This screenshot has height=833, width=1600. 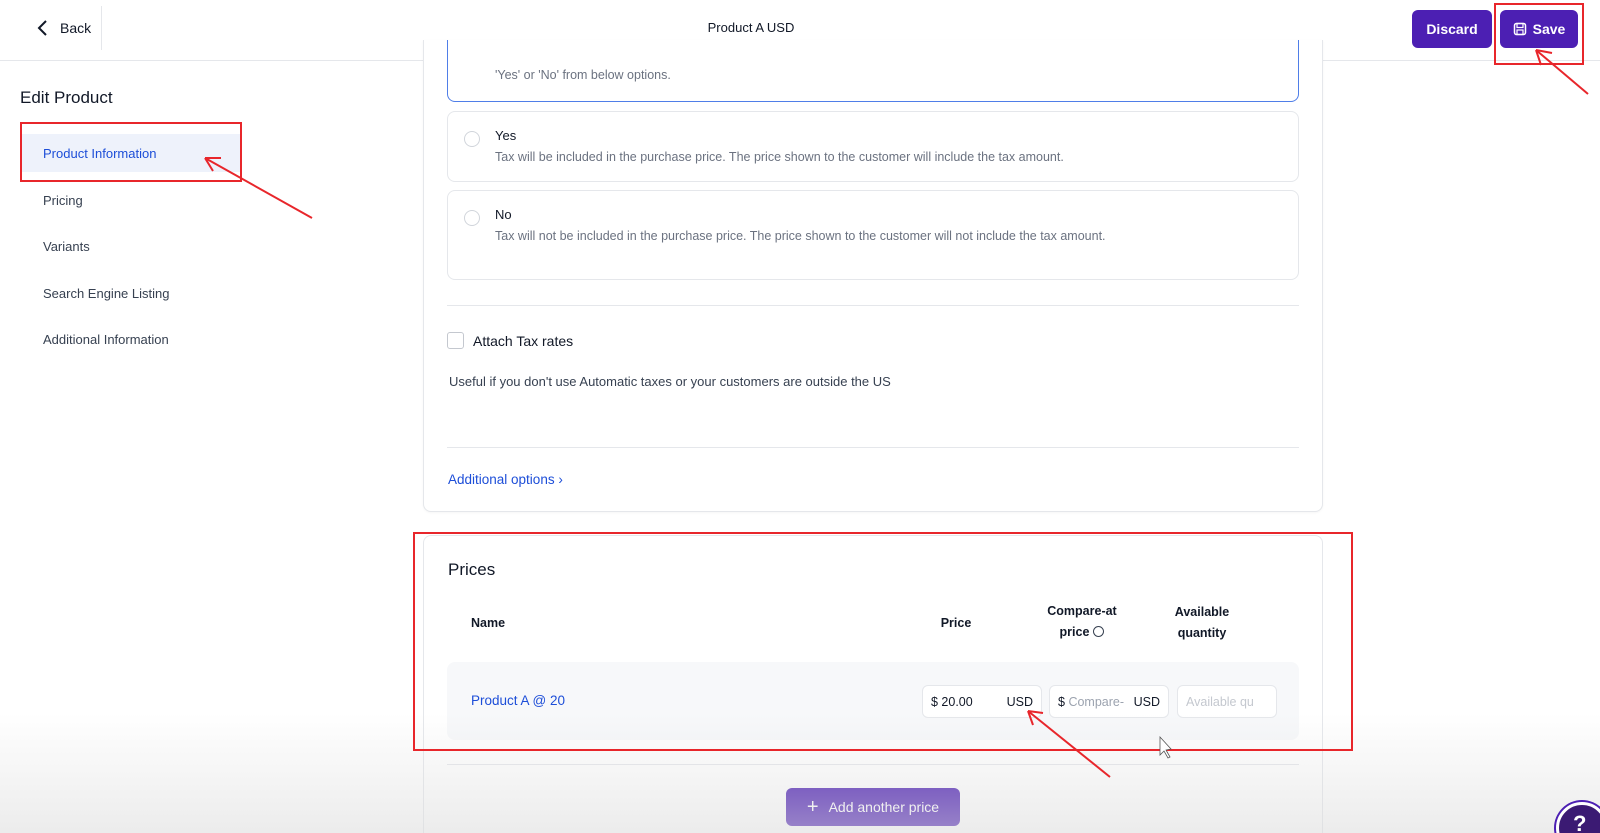 I want to click on attach-tax-checkbox, so click(x=455, y=340).